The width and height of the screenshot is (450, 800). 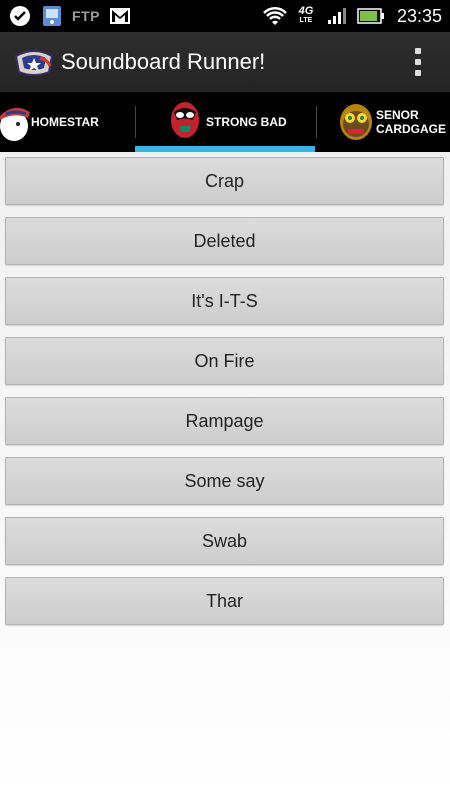 I want to click on sound-button-on-fire: On Fire, so click(x=224, y=361).